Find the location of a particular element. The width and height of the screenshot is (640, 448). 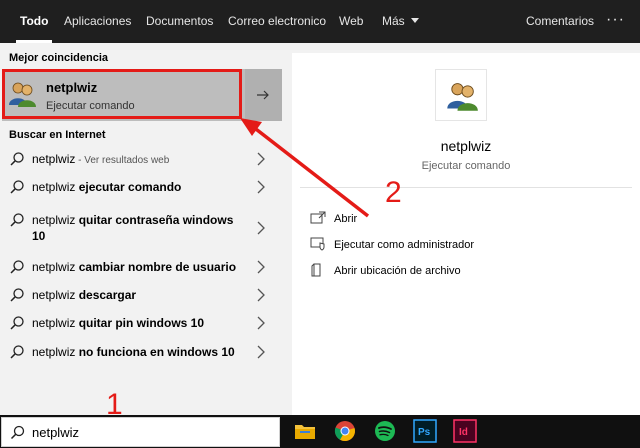

search-input is located at coordinates (147, 432).